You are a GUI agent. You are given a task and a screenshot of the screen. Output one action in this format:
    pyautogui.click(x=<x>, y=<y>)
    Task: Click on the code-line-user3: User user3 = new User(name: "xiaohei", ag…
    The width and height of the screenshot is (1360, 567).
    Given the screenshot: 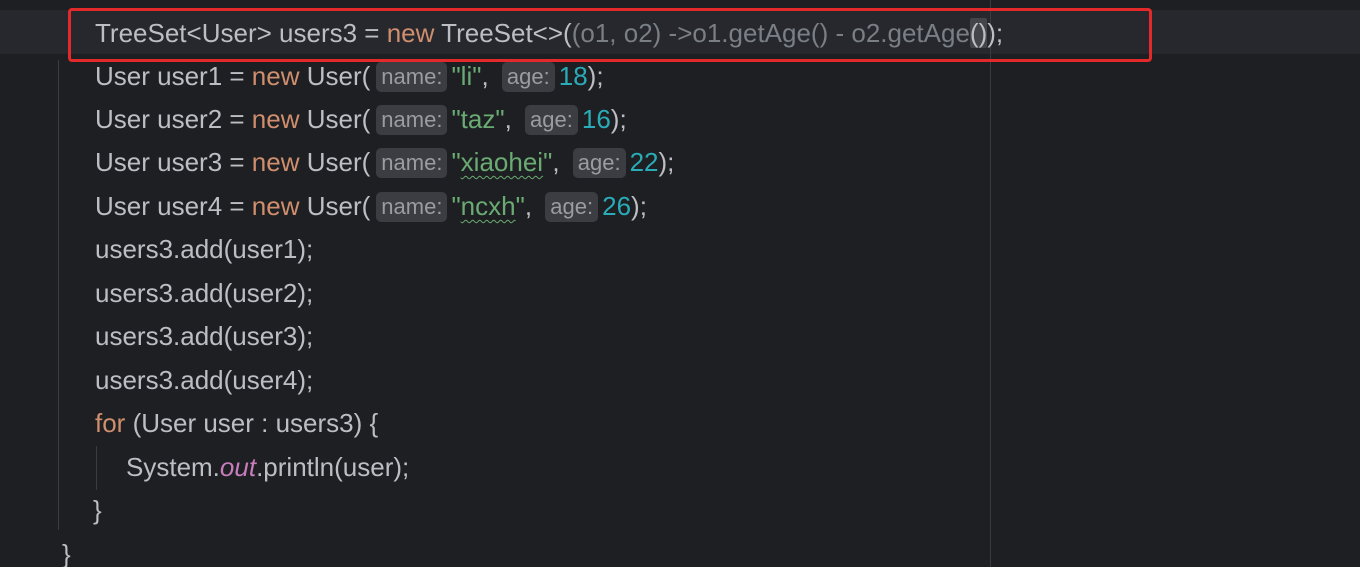 What is the action you would take?
    pyautogui.click(x=384, y=162)
    